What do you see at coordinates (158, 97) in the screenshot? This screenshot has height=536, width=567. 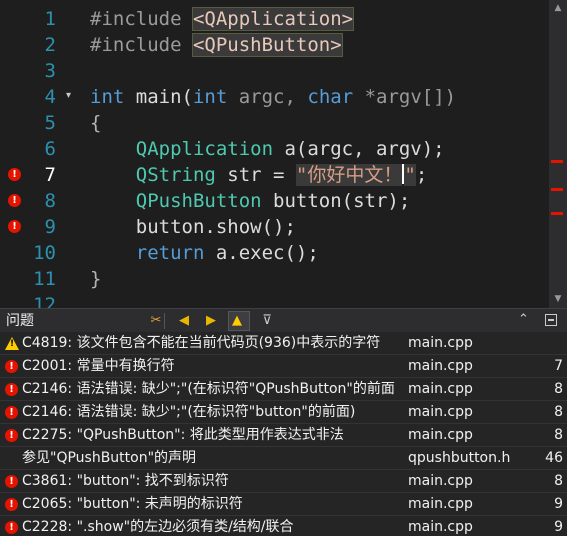 I see `code-token: main(` at bounding box center [158, 97].